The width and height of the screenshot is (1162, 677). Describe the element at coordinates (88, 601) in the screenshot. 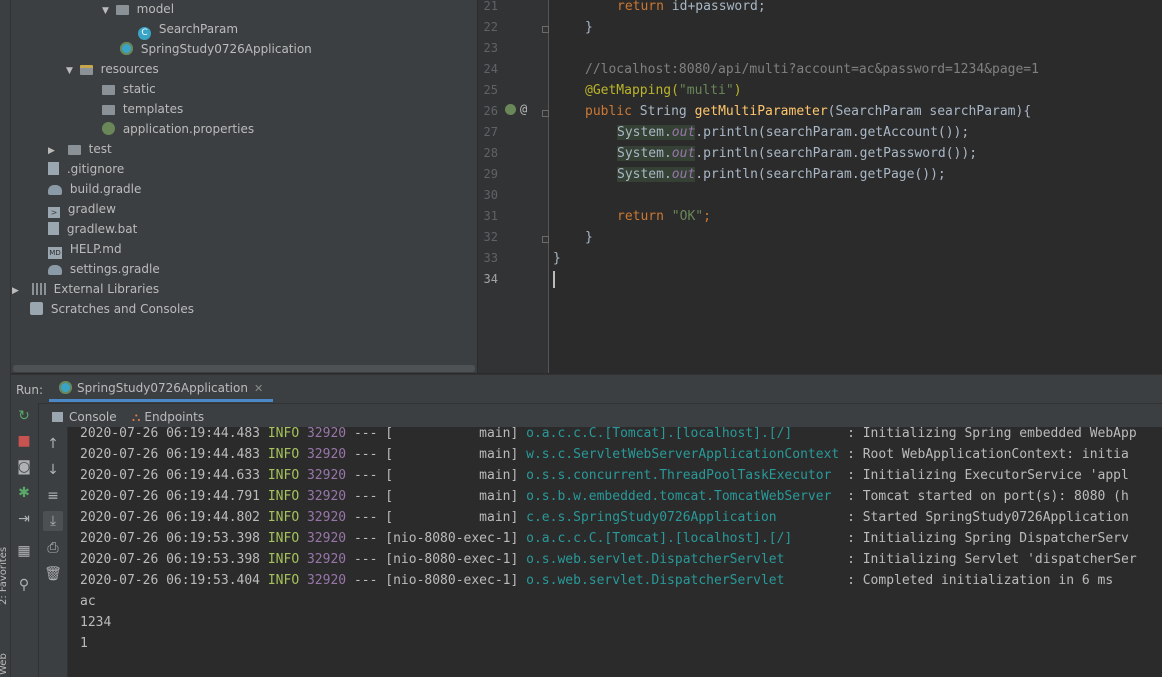

I see `console-output-line: ac` at that location.